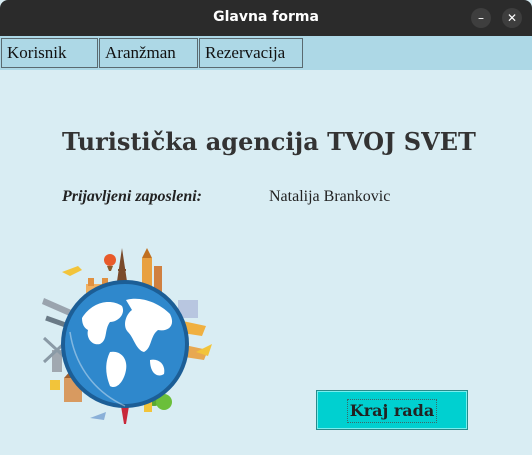 The height and width of the screenshot is (455, 532). I want to click on window-title: Glavna forma, so click(266, 17).